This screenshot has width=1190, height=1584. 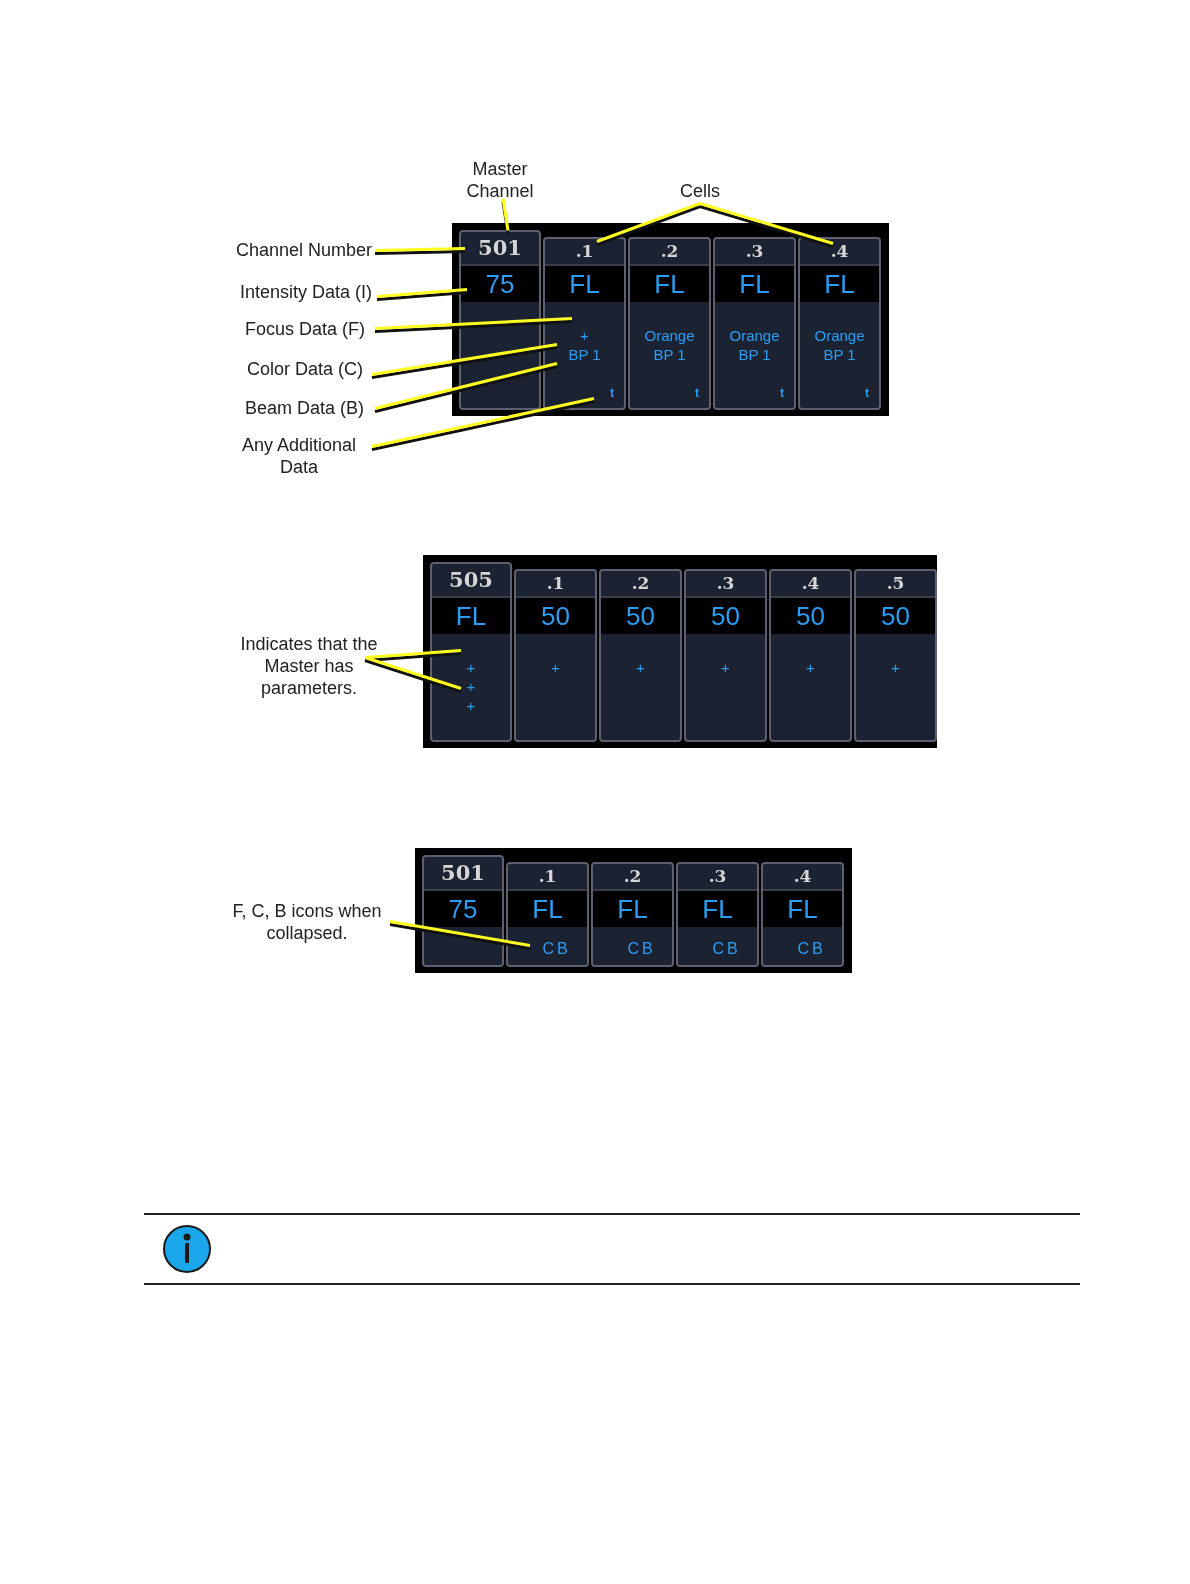 What do you see at coordinates (303, 250) in the screenshot?
I see `callout-label: Channel Number` at bounding box center [303, 250].